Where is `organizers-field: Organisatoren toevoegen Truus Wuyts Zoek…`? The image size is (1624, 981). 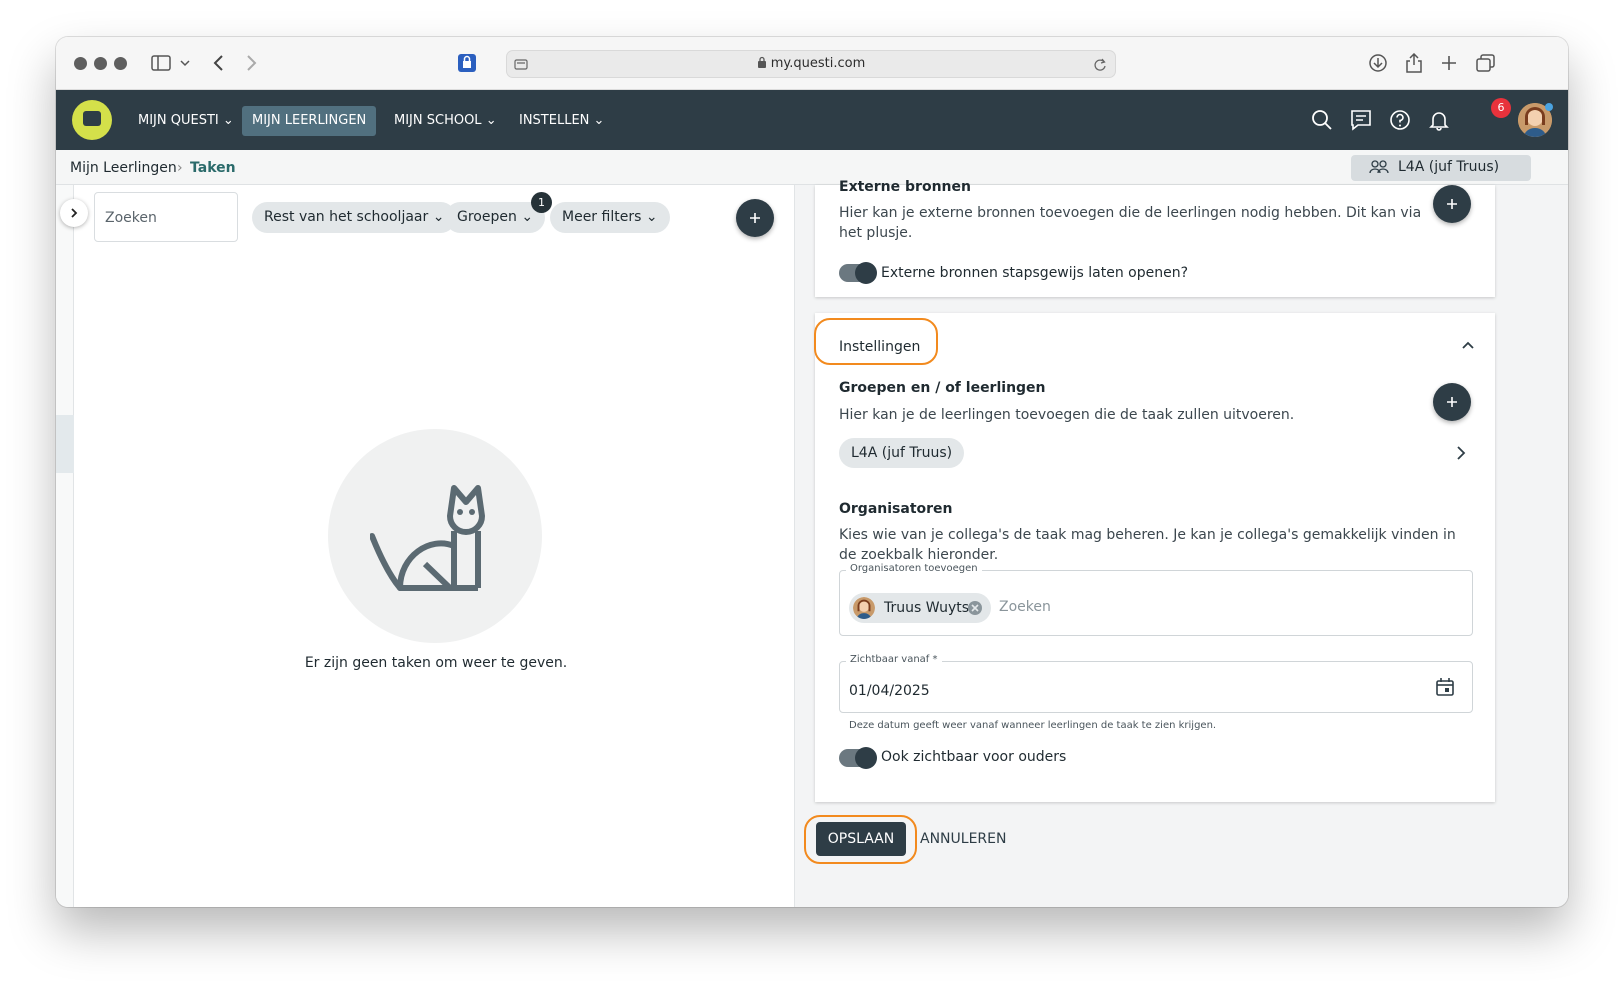
organizers-field: Organisatoren toevoegen Truus Wuyts Zoek… is located at coordinates (1156, 599).